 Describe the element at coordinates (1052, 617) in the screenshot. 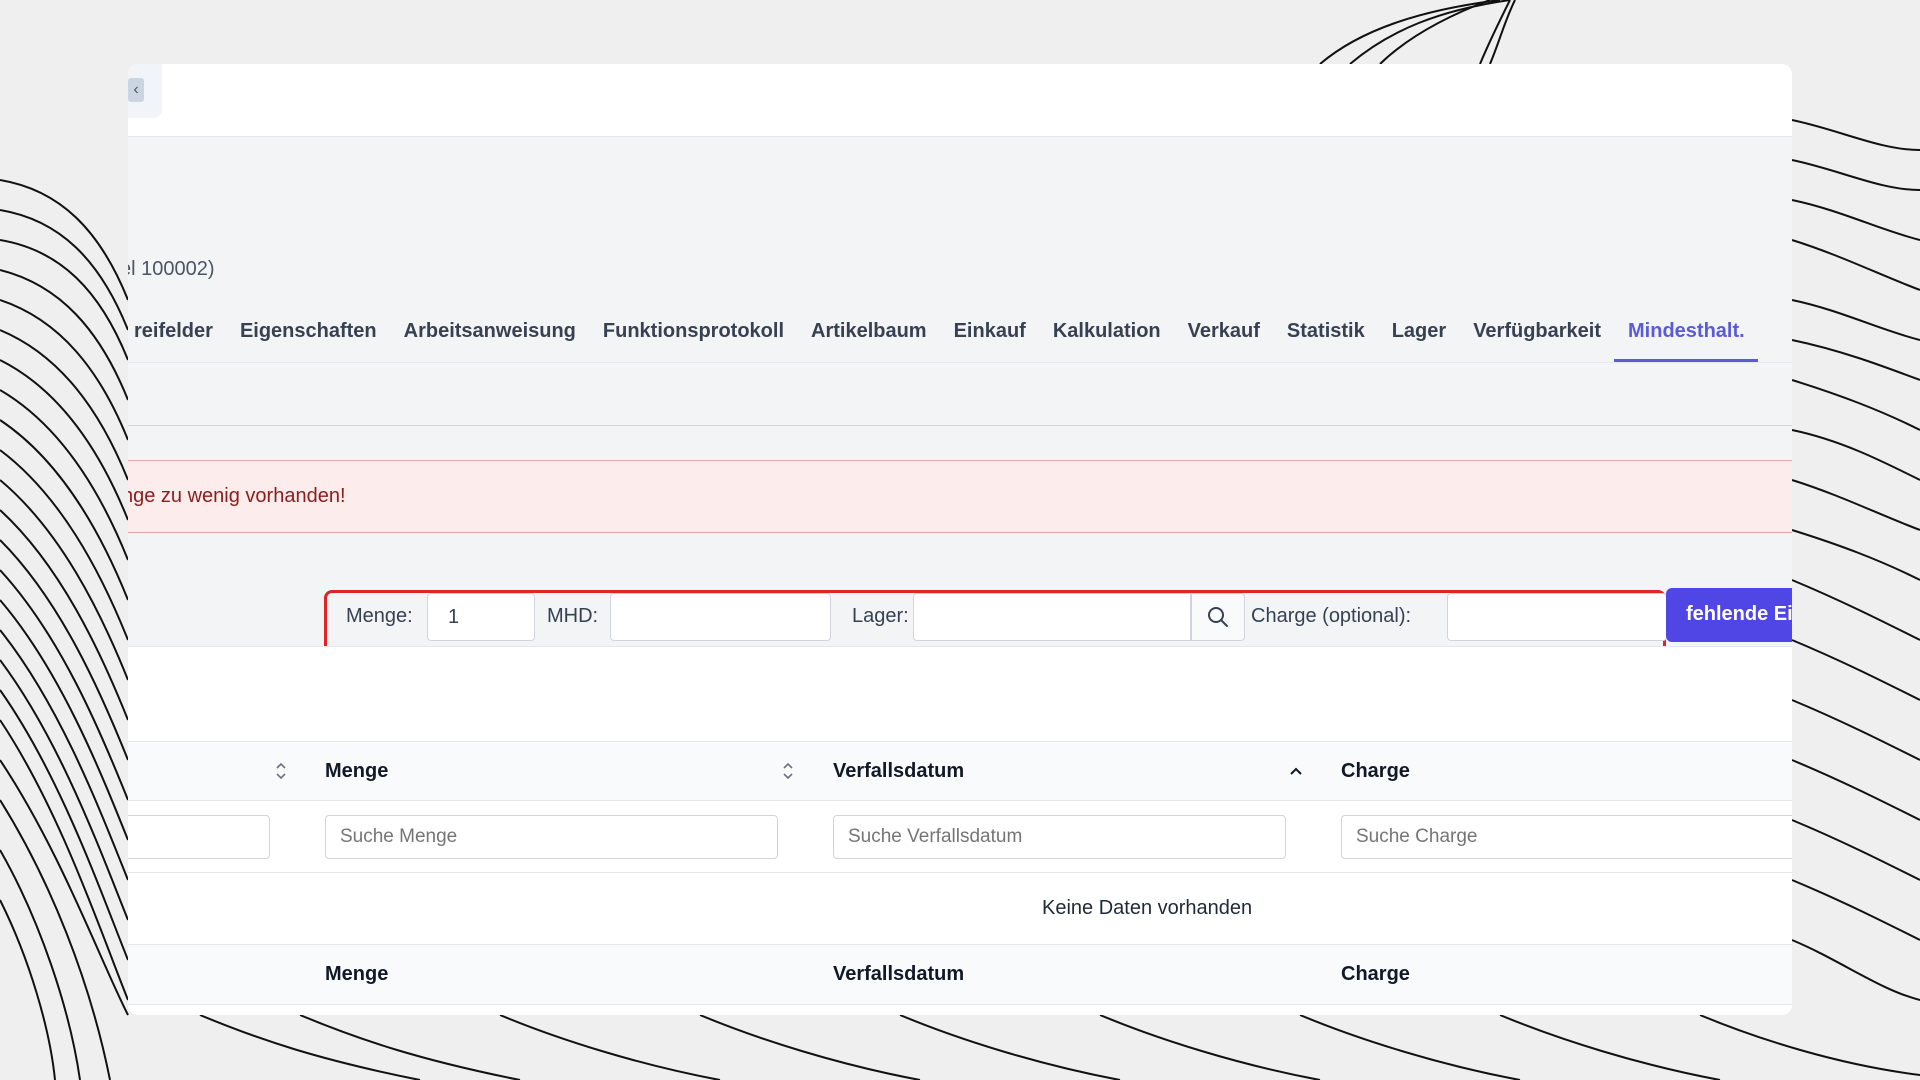

I see `lager-input` at that location.